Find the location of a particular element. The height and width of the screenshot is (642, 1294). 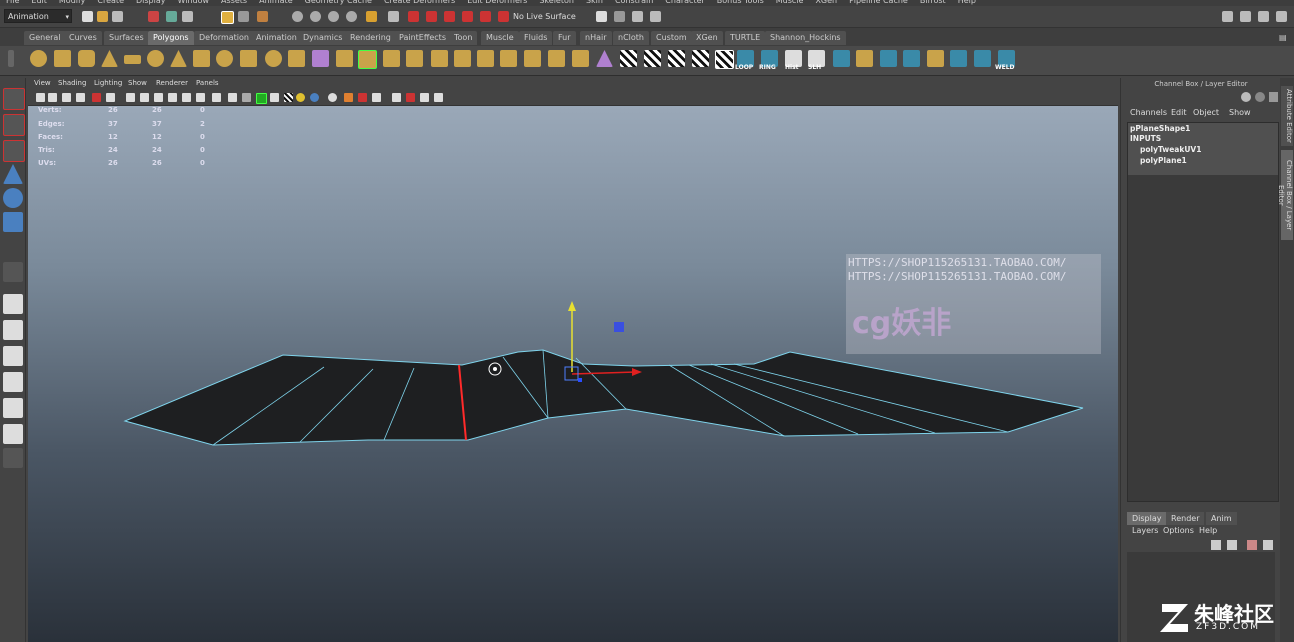

tab-surfaces: Surfaces is located at coordinates (126, 38).